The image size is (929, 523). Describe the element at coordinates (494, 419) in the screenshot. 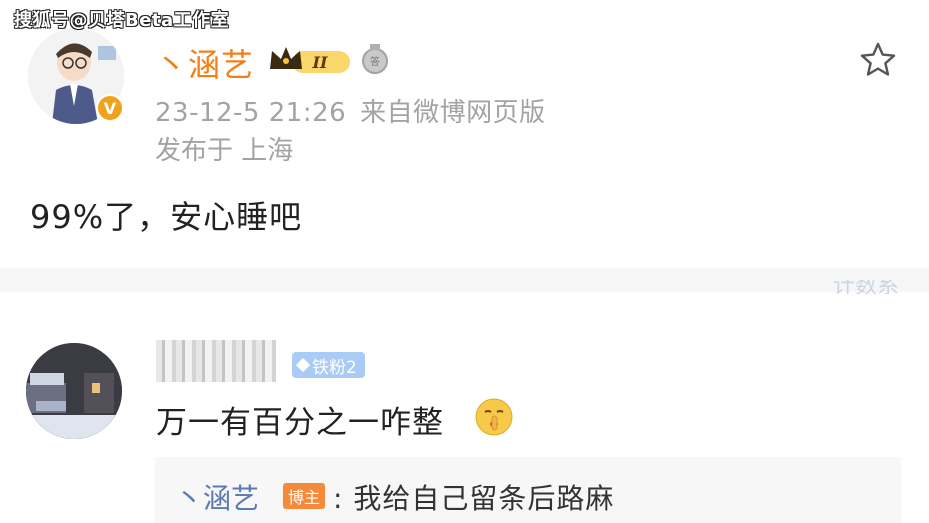

I see `shush-emoji-icon` at that location.